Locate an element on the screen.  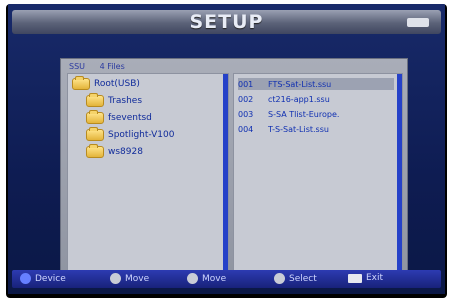
hint-device: Device is located at coordinates (43, 278).